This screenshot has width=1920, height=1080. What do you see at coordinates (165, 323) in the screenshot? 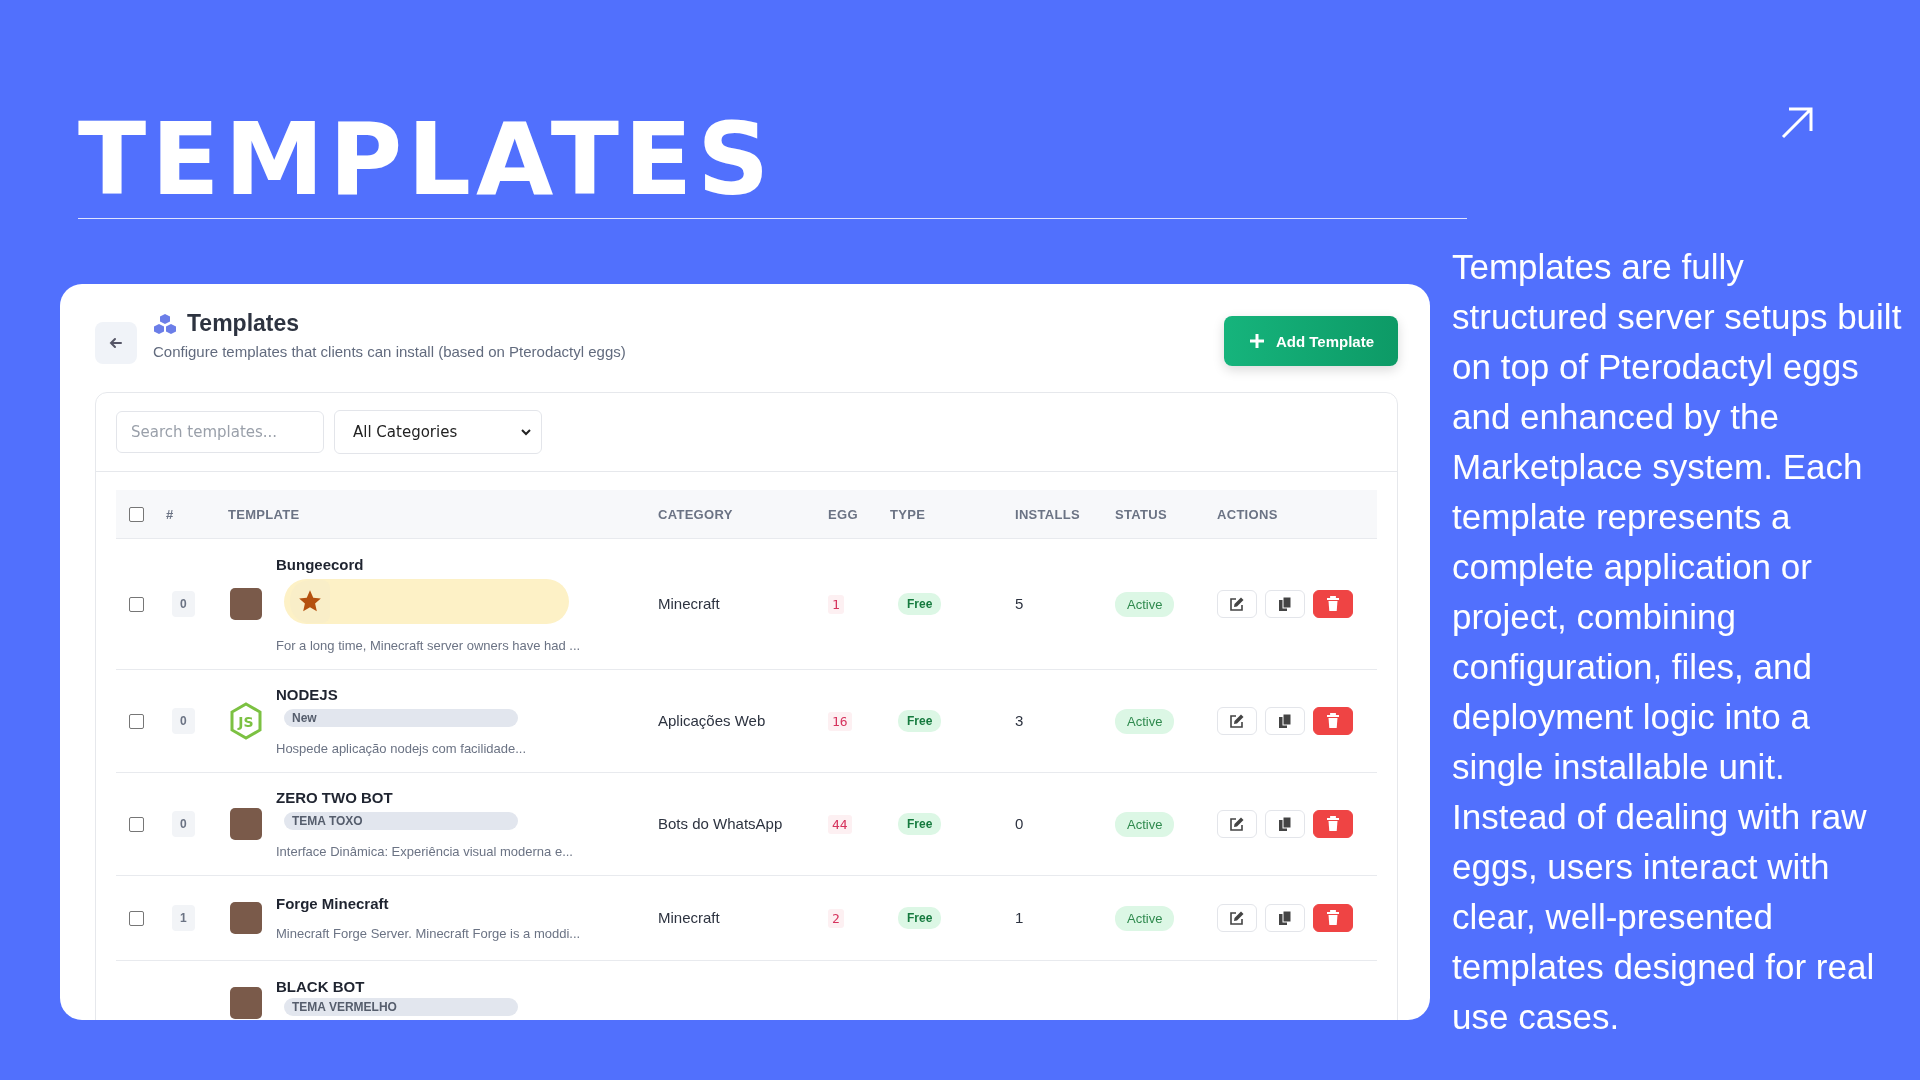
I see `cubes-icon` at bounding box center [165, 323].